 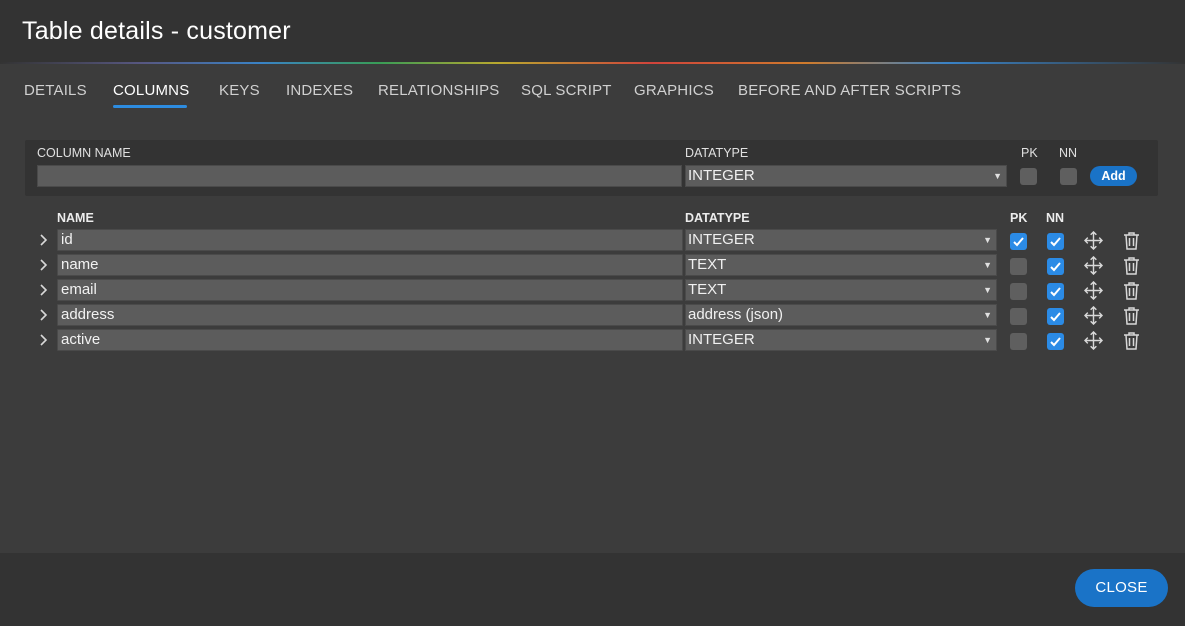 I want to click on tab-before-after-scripts: BEFORE AND AFTER SCRIPTS, so click(x=849, y=90).